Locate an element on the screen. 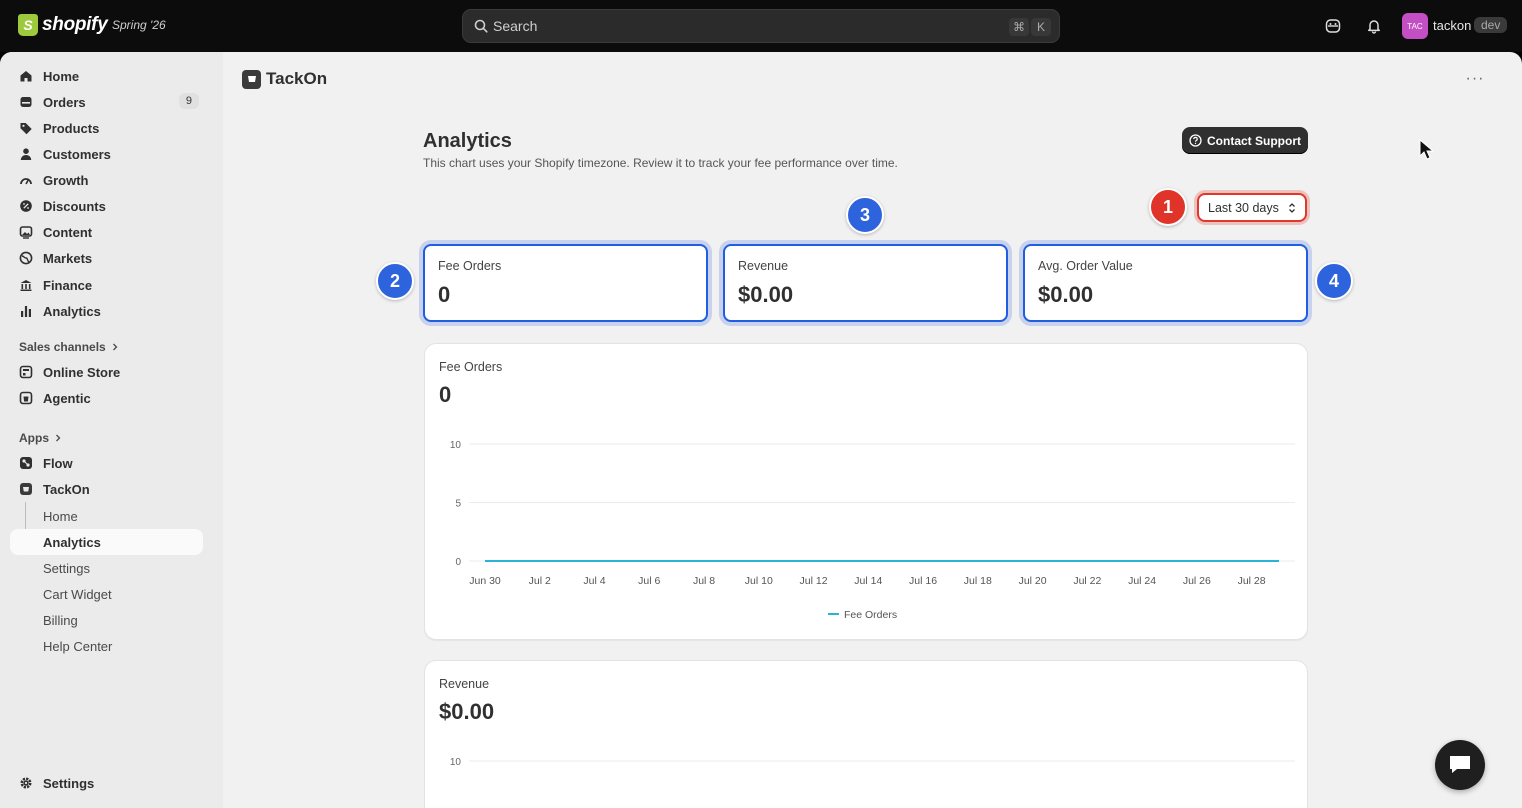 Image resolution: width=1522 pixels, height=808 pixels. shortcut-command-key: ⌘ is located at coordinates (1019, 27).